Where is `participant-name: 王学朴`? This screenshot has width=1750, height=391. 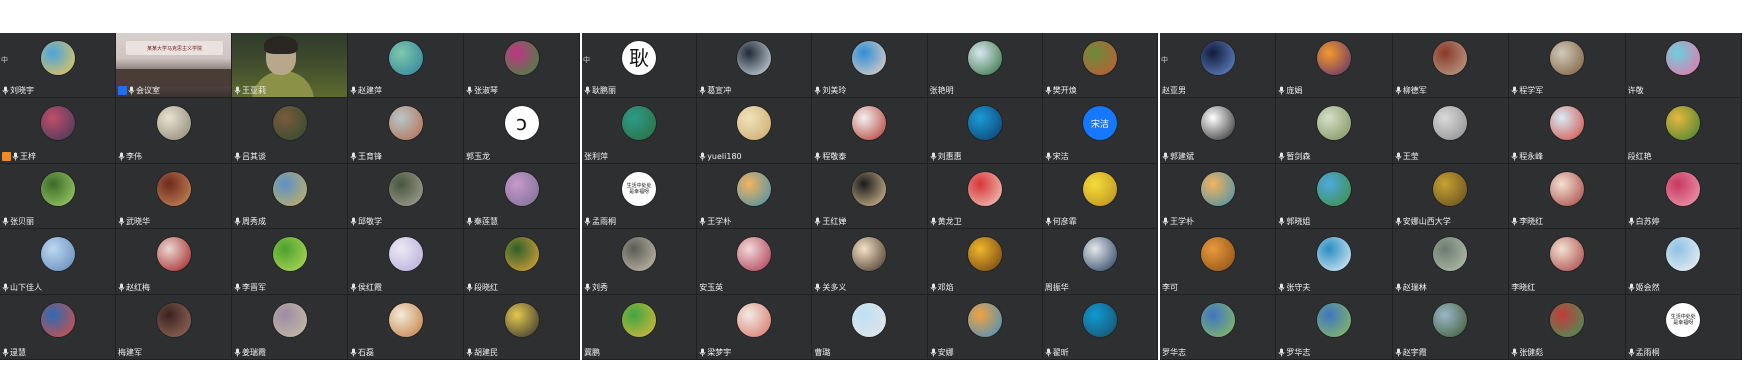
participant-name: 王学朴 is located at coordinates (719, 222).